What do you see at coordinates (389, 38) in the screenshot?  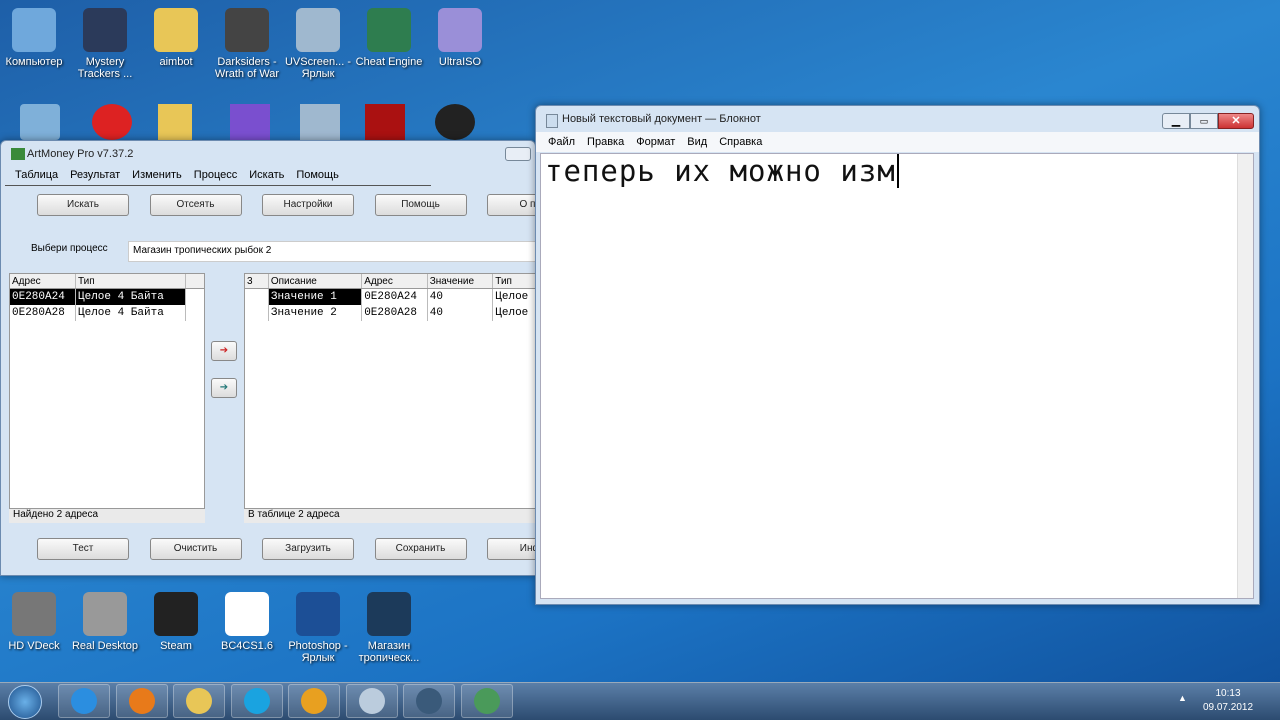 I see `desktop-icon: Cheat Engine` at bounding box center [389, 38].